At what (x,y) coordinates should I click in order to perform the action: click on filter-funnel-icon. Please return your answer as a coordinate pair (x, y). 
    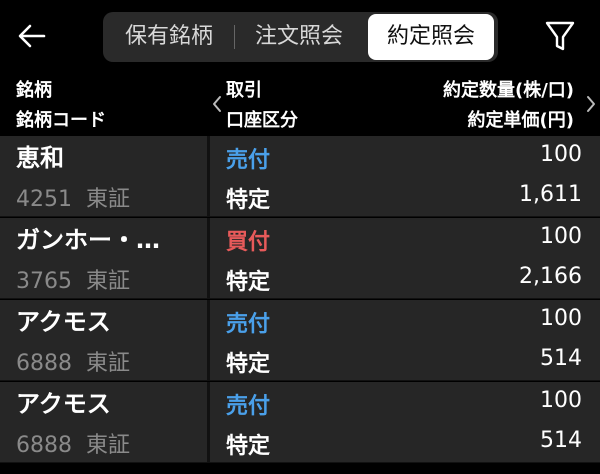
    Looking at the image, I should click on (560, 36).